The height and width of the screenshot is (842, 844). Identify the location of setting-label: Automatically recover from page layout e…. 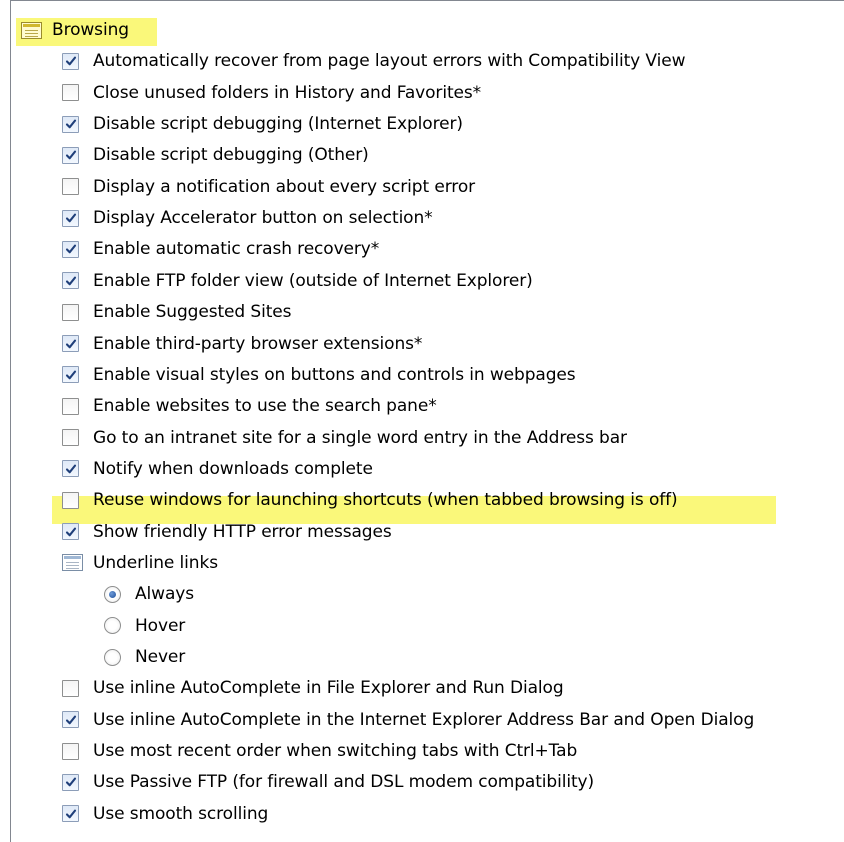
(389, 61).